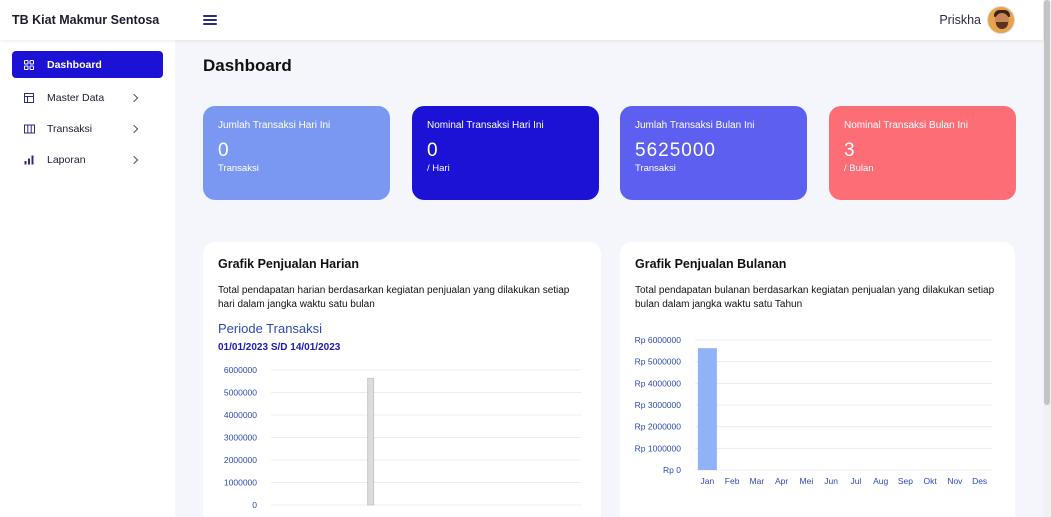 The image size is (1051, 517). I want to click on x-tick-label: Des, so click(979, 481).